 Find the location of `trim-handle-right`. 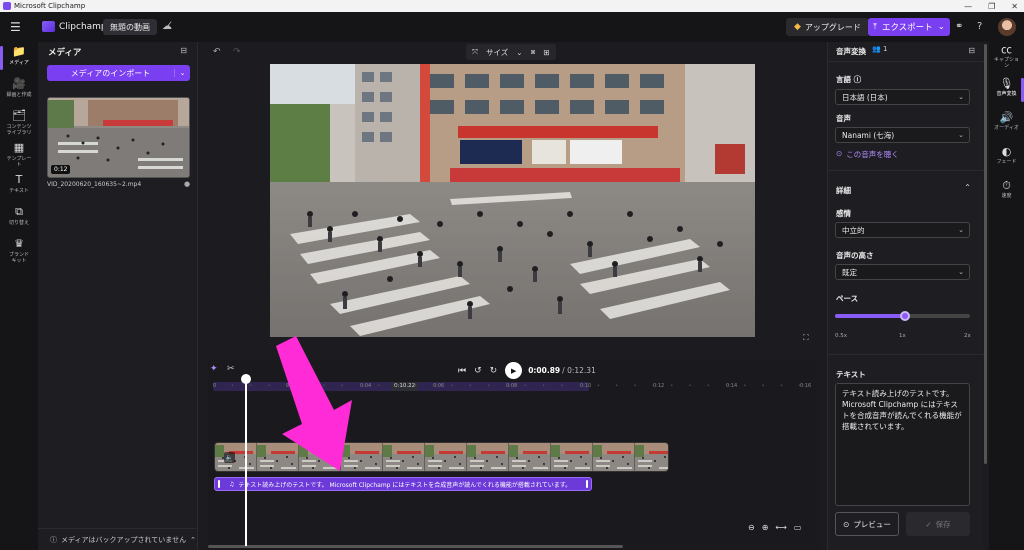

trim-handle-right is located at coordinates (587, 484).